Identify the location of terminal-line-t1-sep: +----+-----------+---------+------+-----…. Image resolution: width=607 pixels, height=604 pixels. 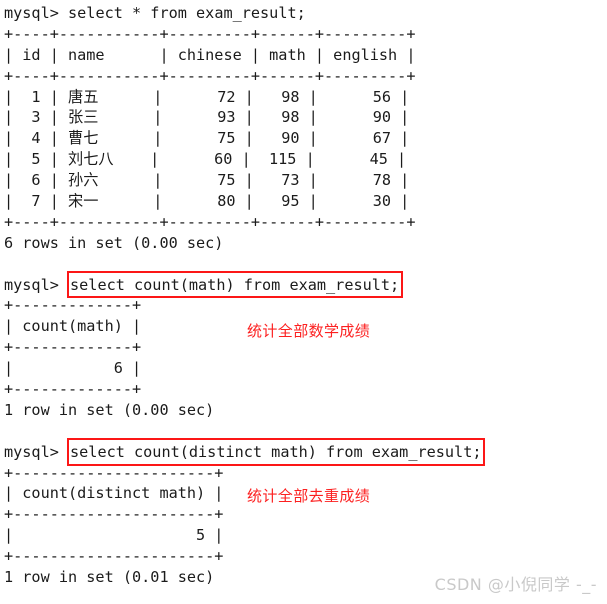
(210, 75).